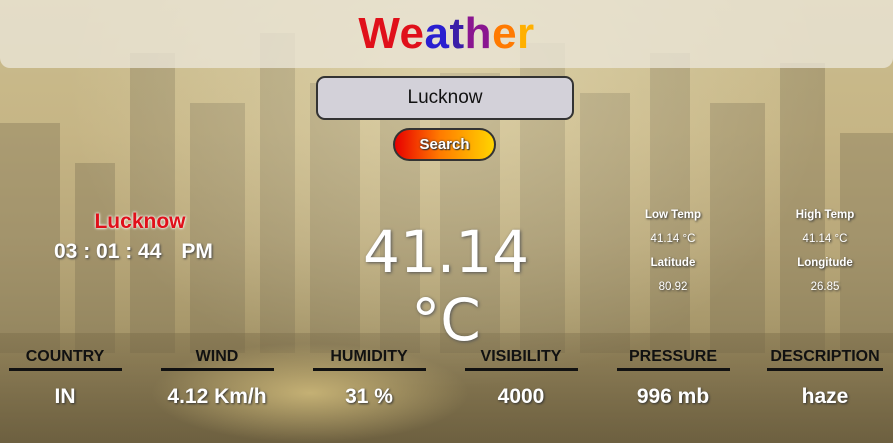 Image resolution: width=893 pixels, height=443 pixels. I want to click on search-button-label: Search, so click(444, 144).